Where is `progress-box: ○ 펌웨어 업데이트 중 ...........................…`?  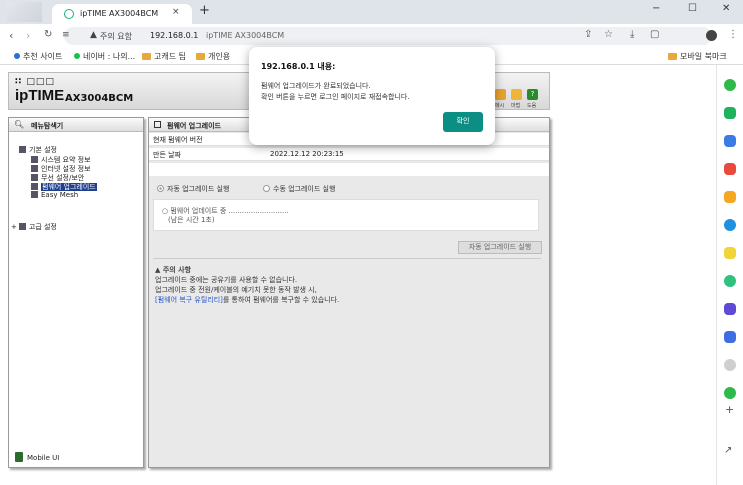 progress-box: ○ 펌웨어 업데이트 중 ...........................… is located at coordinates (346, 215).